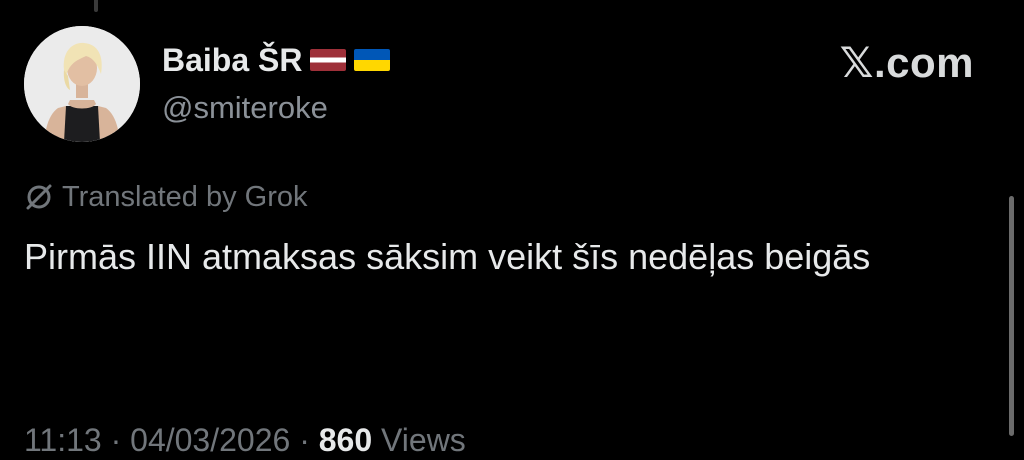  What do you see at coordinates (185, 197) in the screenshot?
I see `translation-label: Translated by Grok` at bounding box center [185, 197].